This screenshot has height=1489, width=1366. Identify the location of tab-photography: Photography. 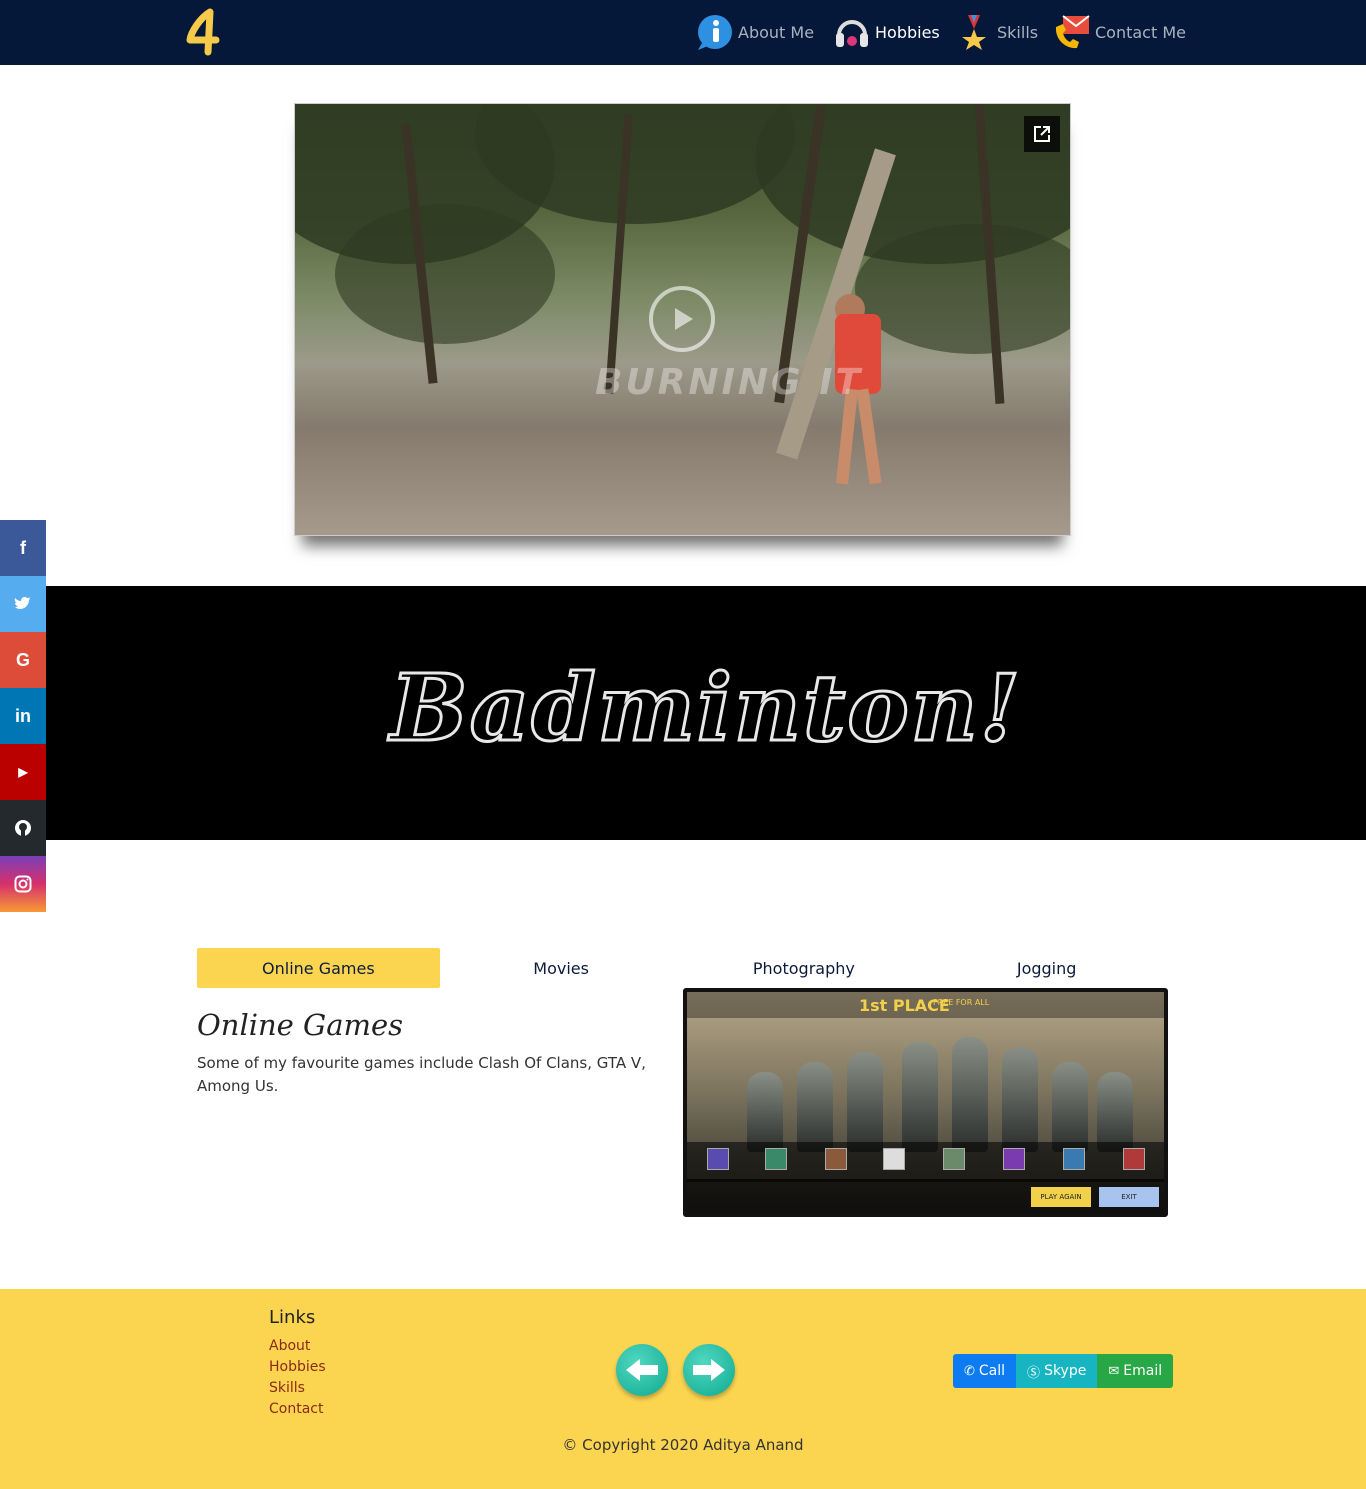
(804, 968).